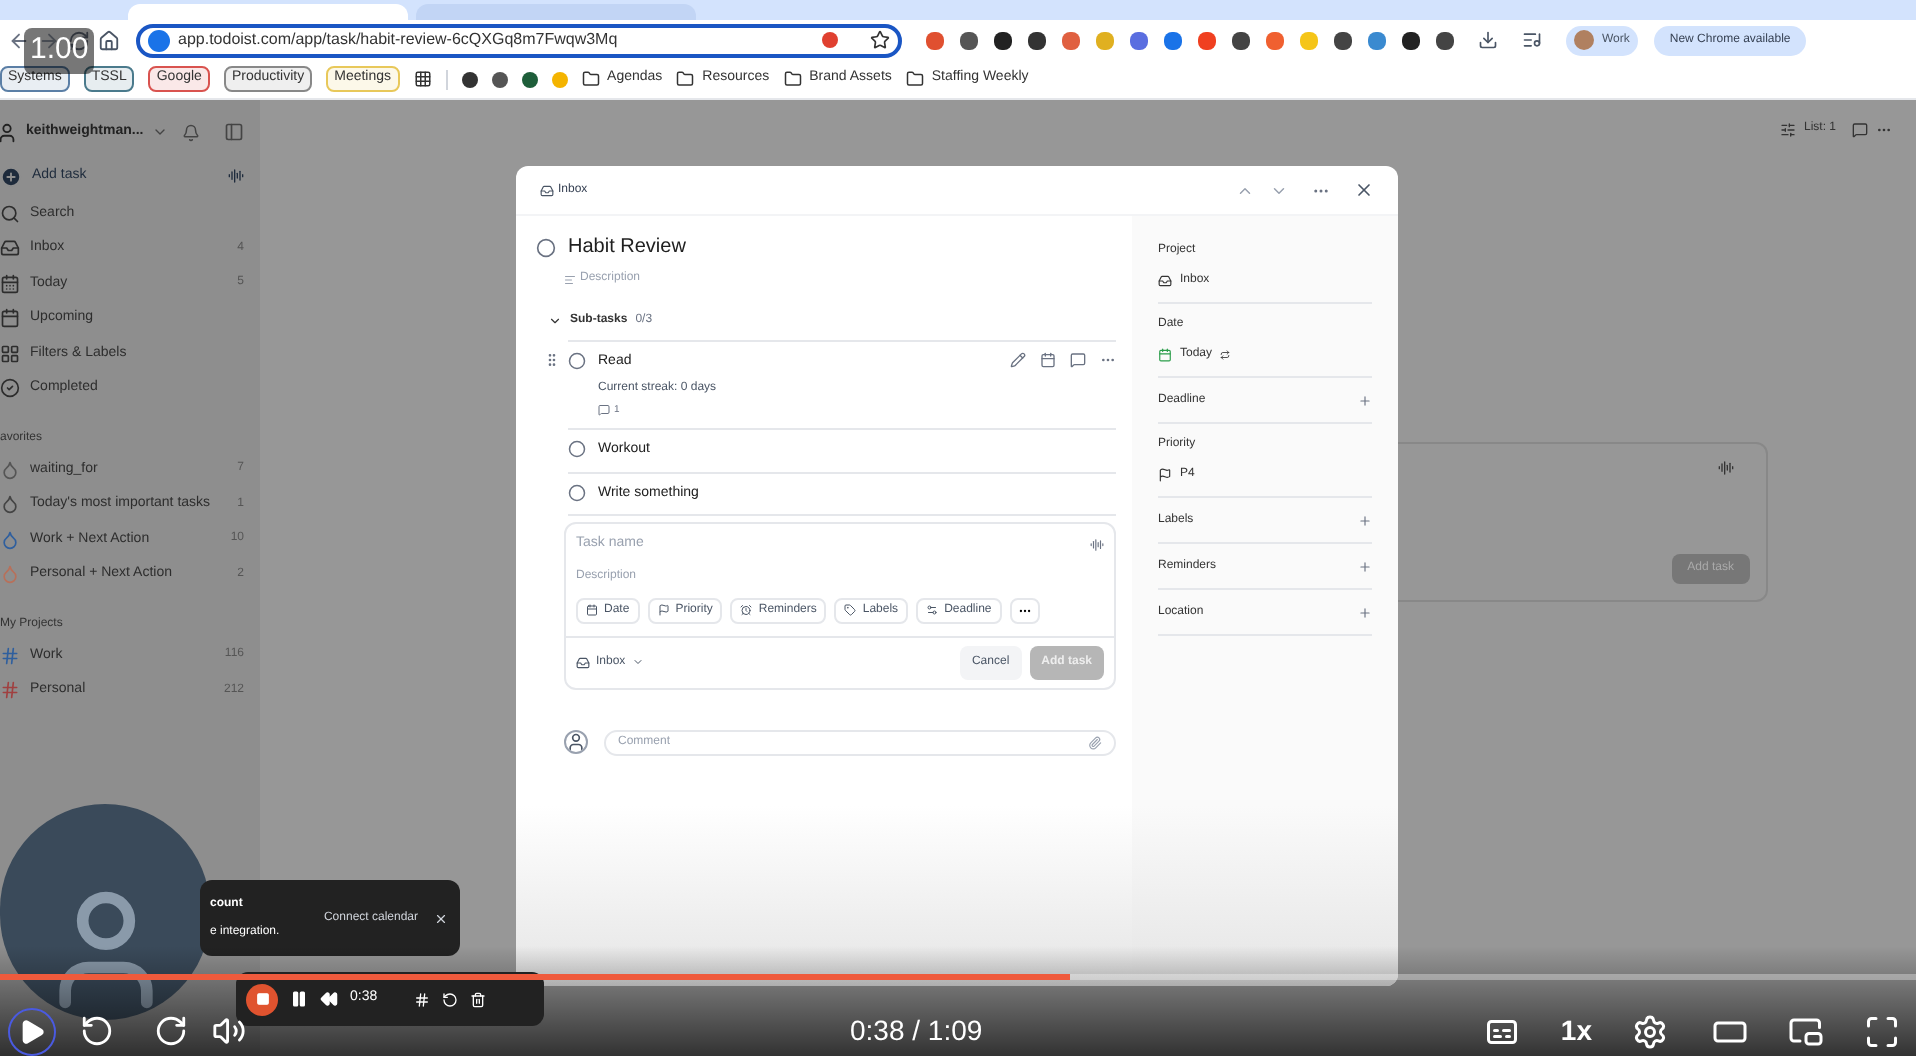 Image resolution: width=1916 pixels, height=1056 pixels. Describe the element at coordinates (627, 247) in the screenshot. I see `task-title: Habit Review` at that location.